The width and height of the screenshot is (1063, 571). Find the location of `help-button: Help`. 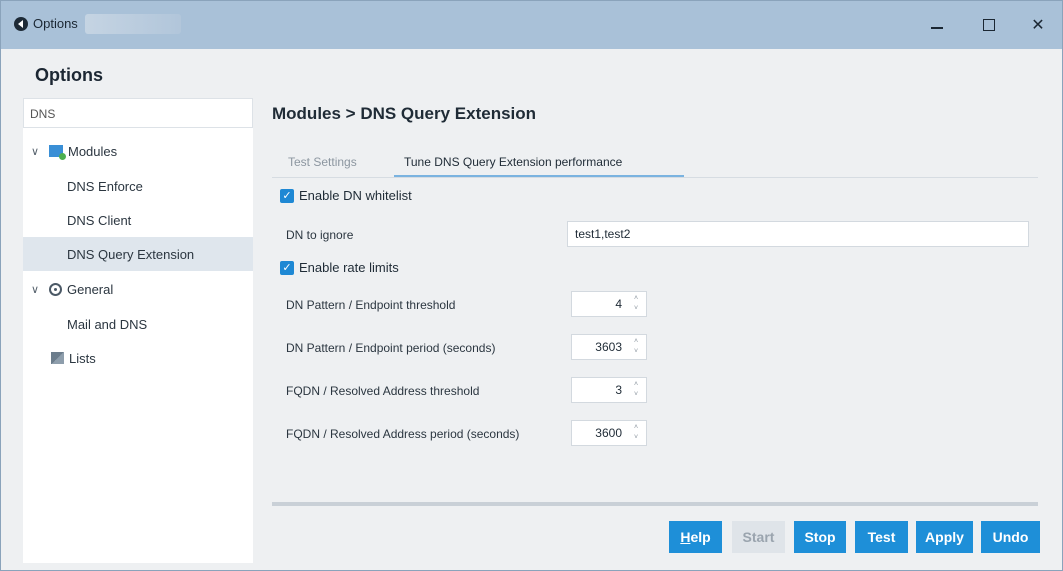

help-button: Help is located at coordinates (695, 537).